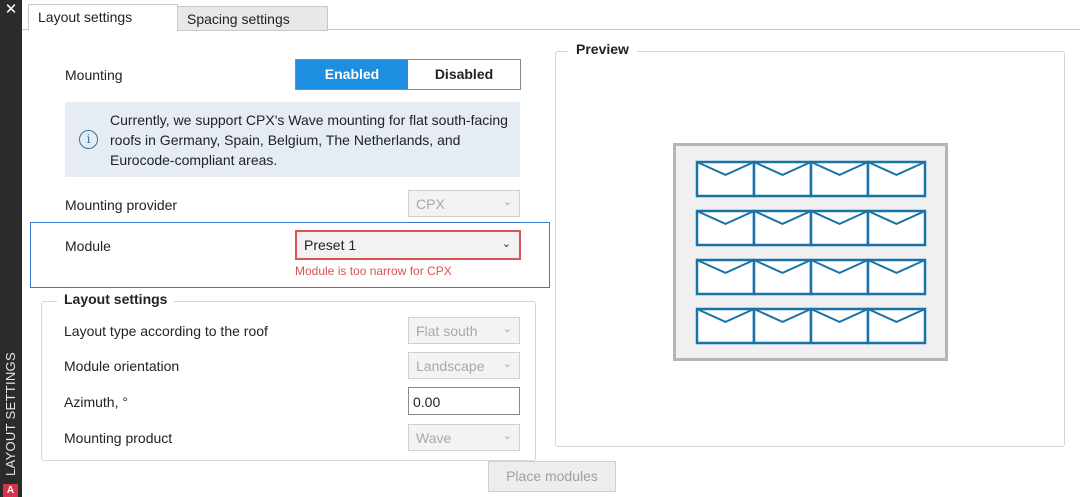  I want to click on side-panel-strip: ✕ LAYOUT SETTINGS A, so click(11, 248).